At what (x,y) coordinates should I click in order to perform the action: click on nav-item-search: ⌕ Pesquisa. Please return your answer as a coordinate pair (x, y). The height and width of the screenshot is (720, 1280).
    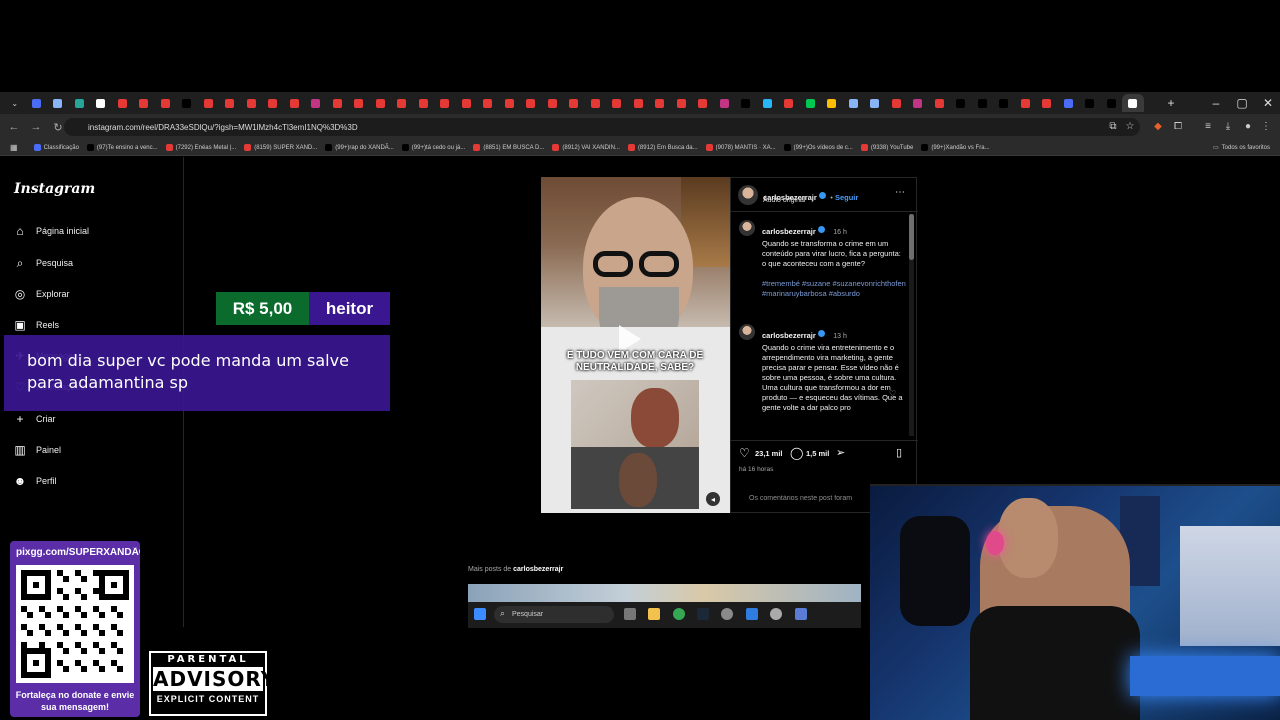
    Looking at the image, I should click on (43, 263).